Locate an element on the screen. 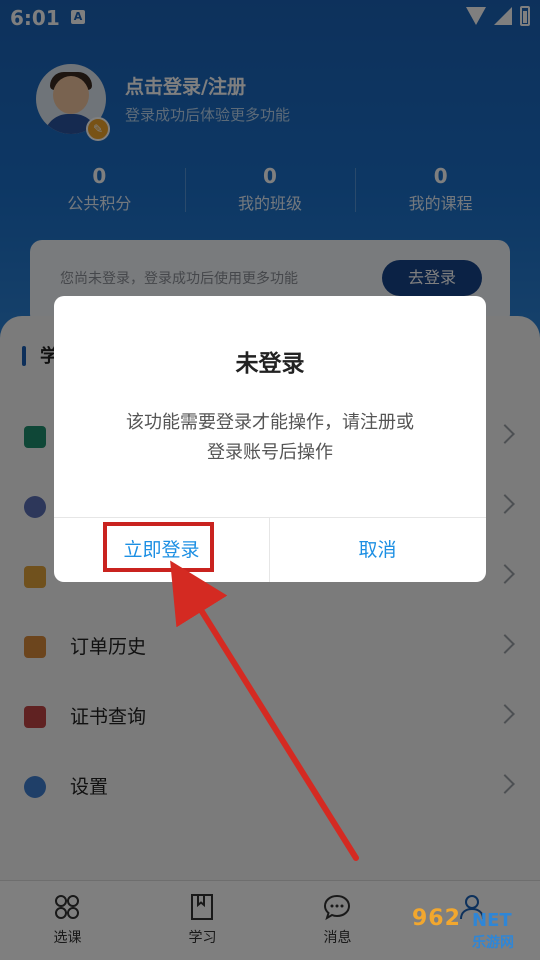 This screenshot has width=540, height=960. annotation-arrow is located at coordinates (264, 710).